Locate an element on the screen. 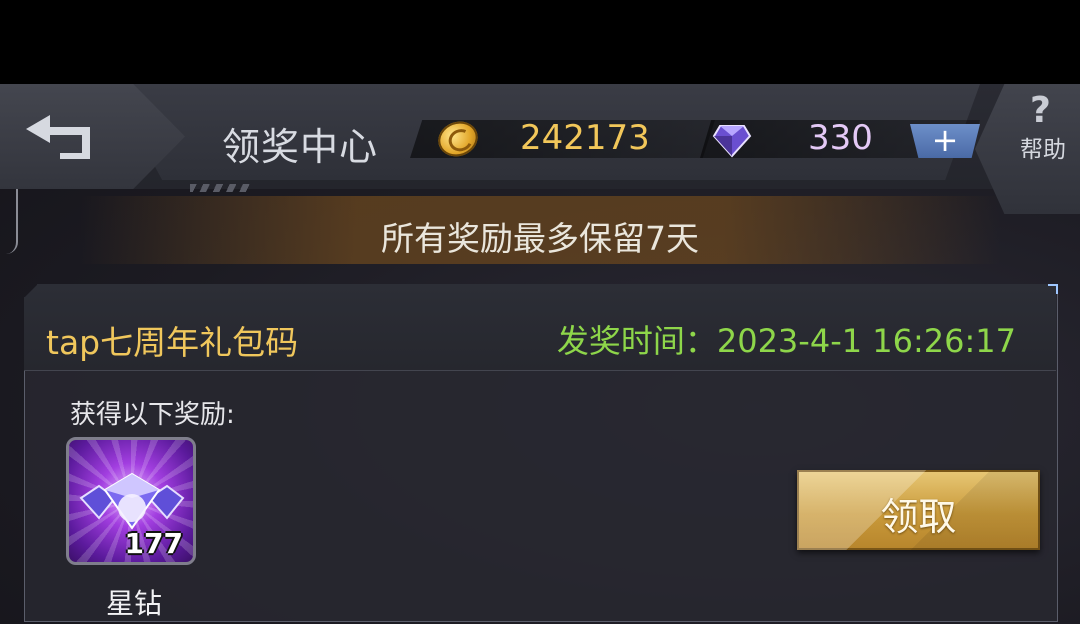 This screenshot has height=624, width=1080. page-title: 领奖中心 is located at coordinates (300, 147).